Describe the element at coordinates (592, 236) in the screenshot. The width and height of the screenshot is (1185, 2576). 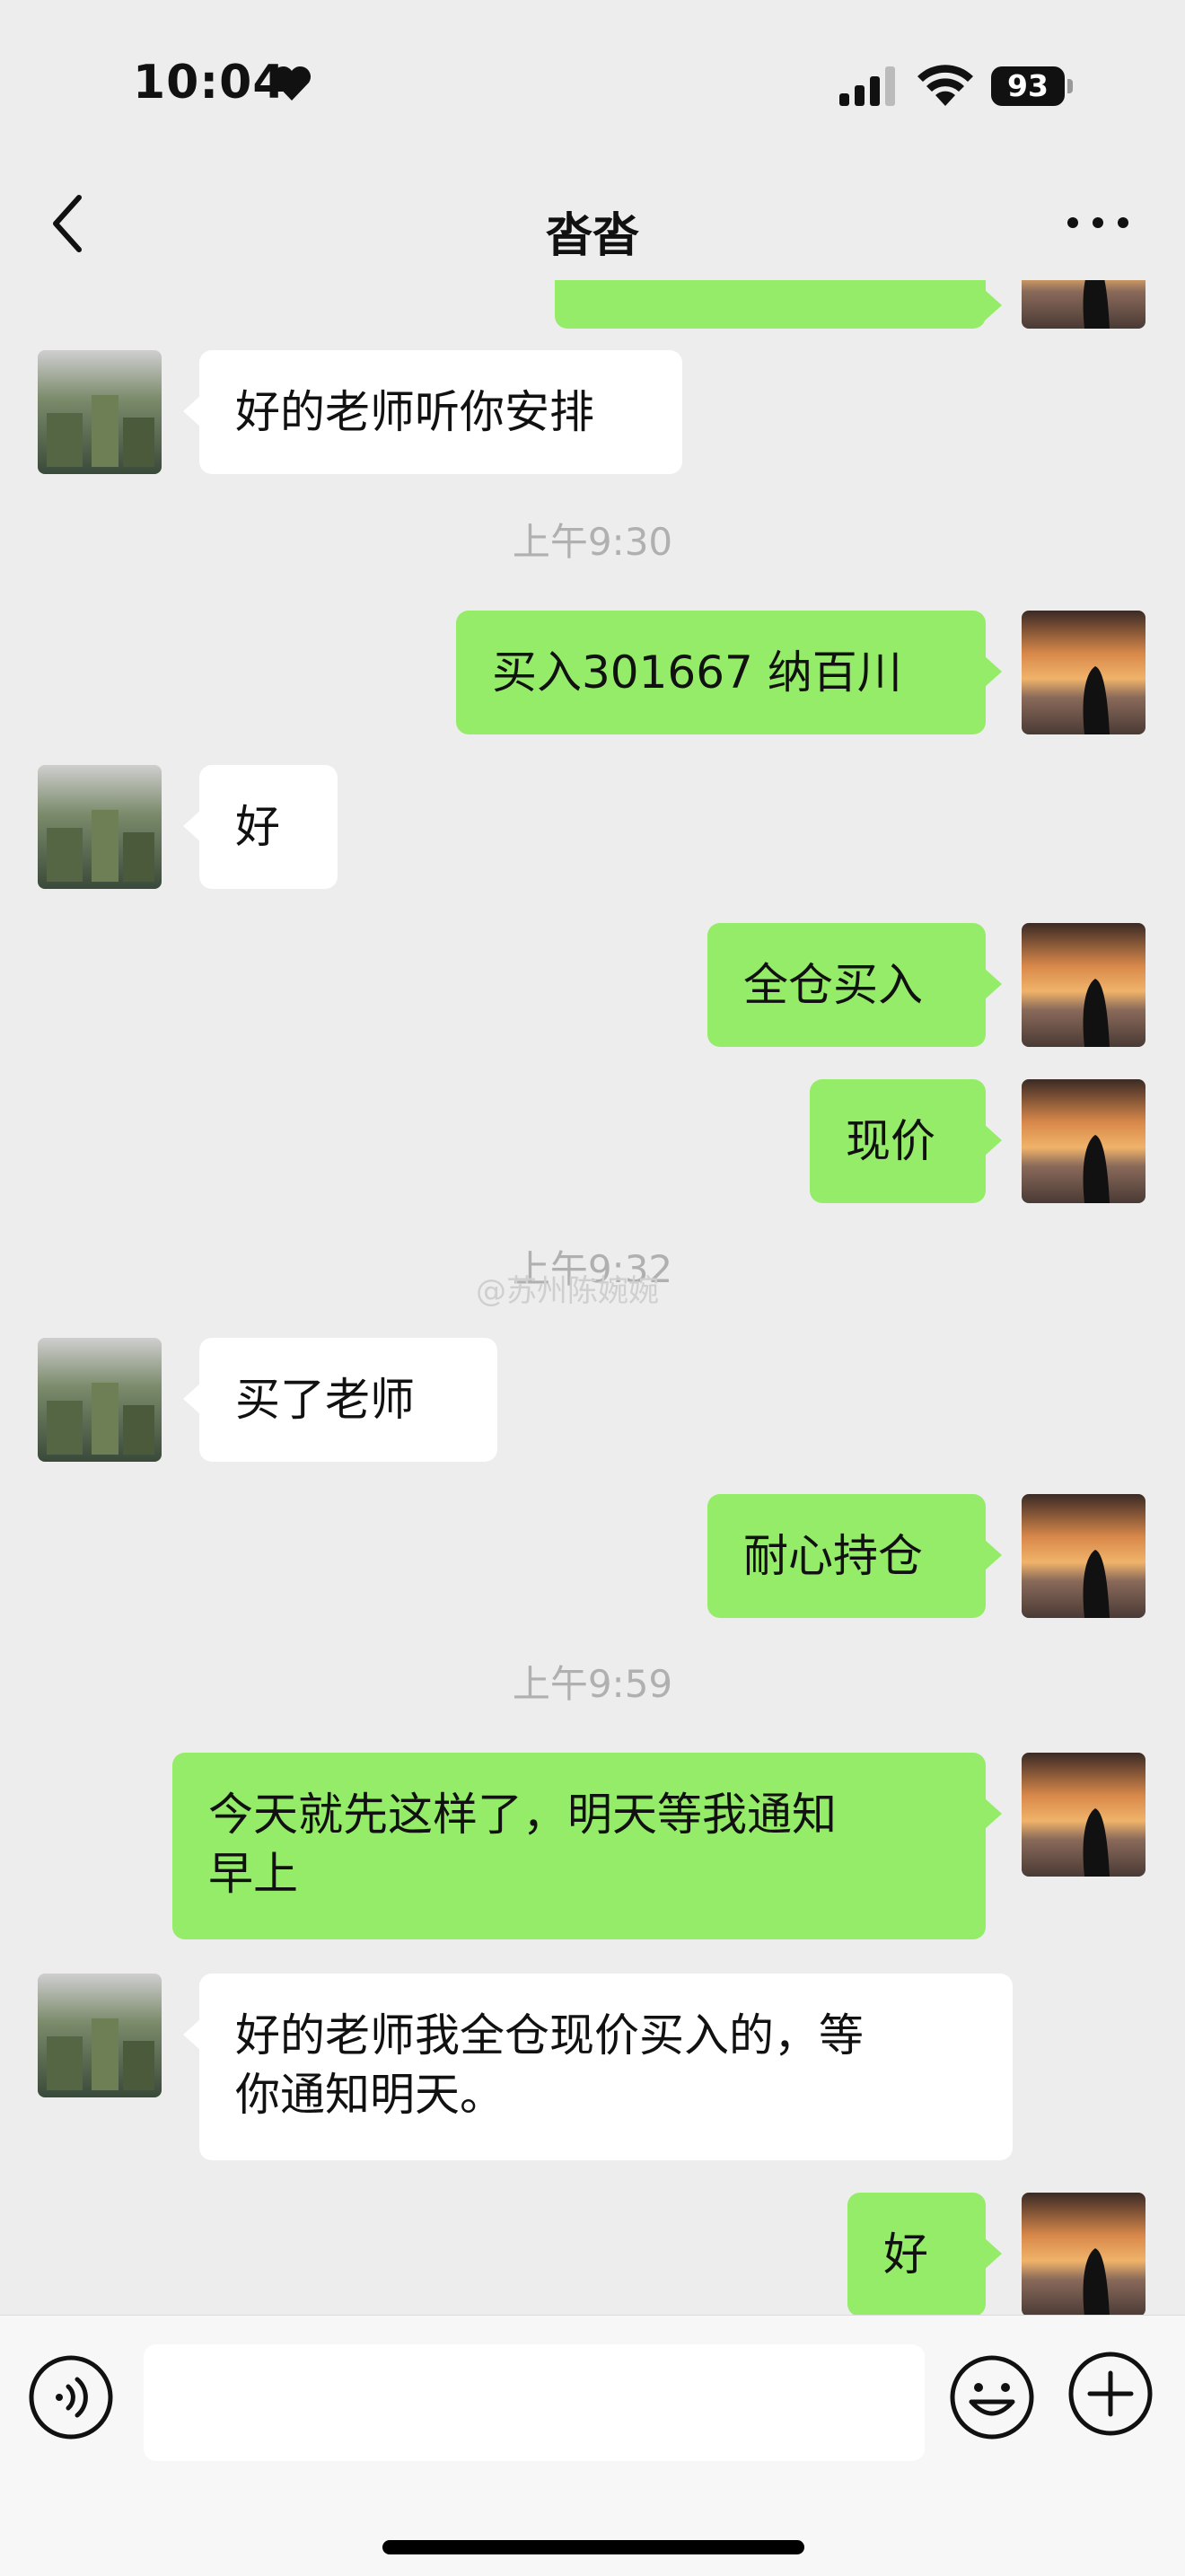
I see `chat-title: 沓沓` at that location.